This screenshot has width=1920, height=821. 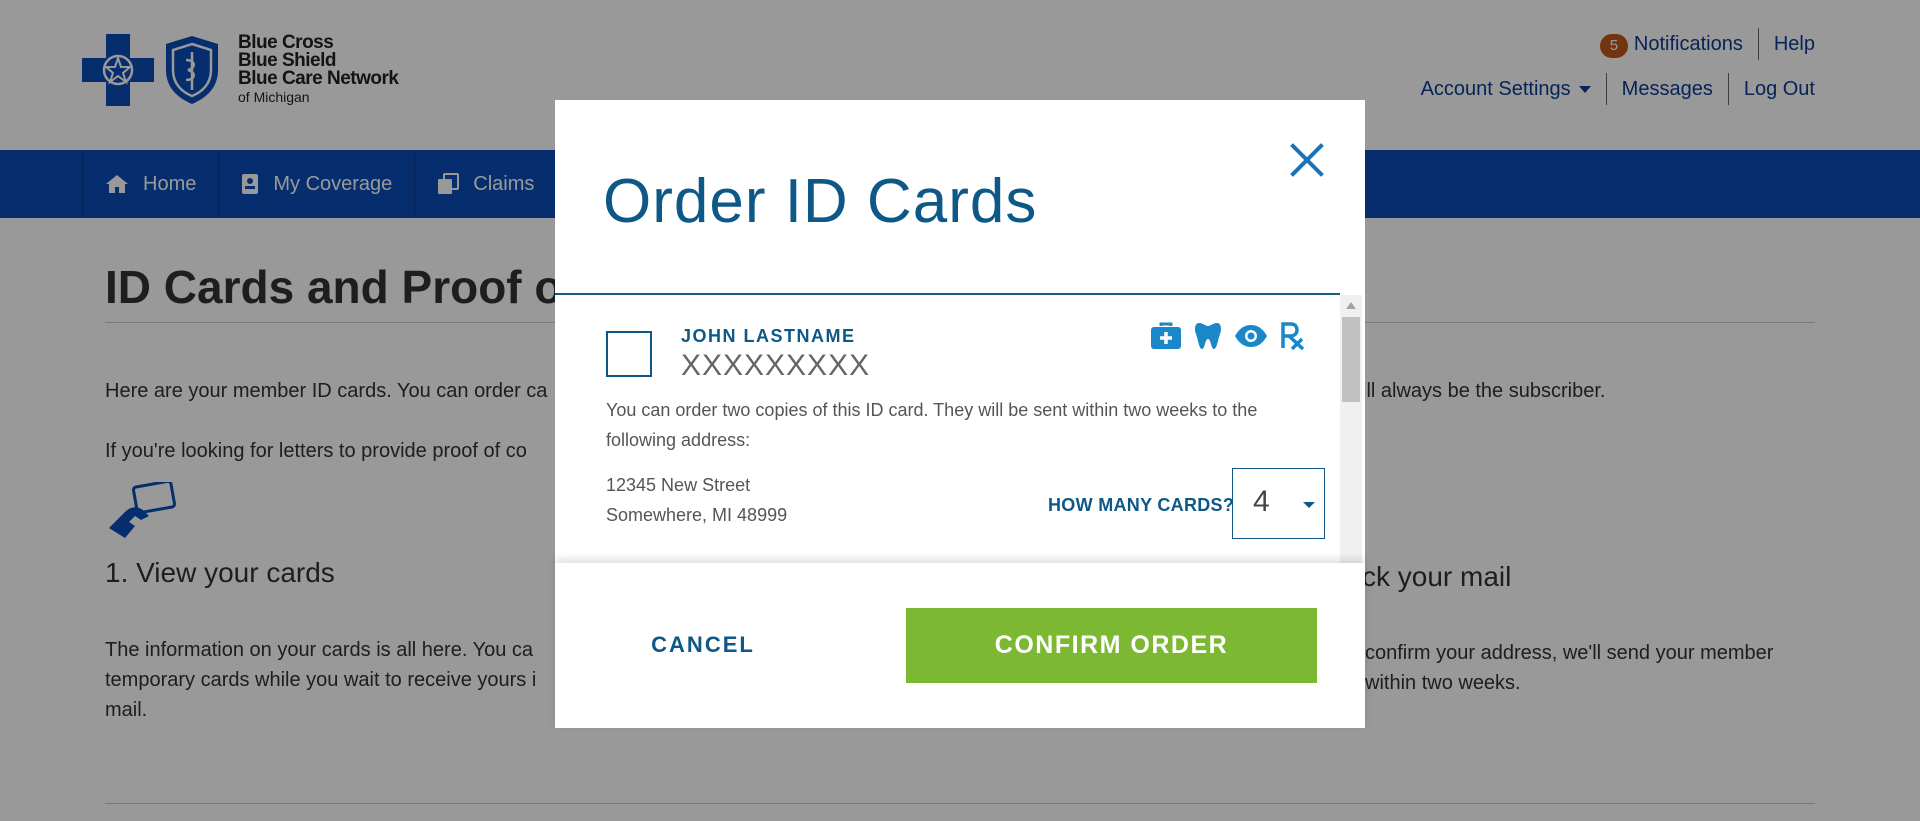 What do you see at coordinates (1351, 429) in the screenshot?
I see `scrollbar` at bounding box center [1351, 429].